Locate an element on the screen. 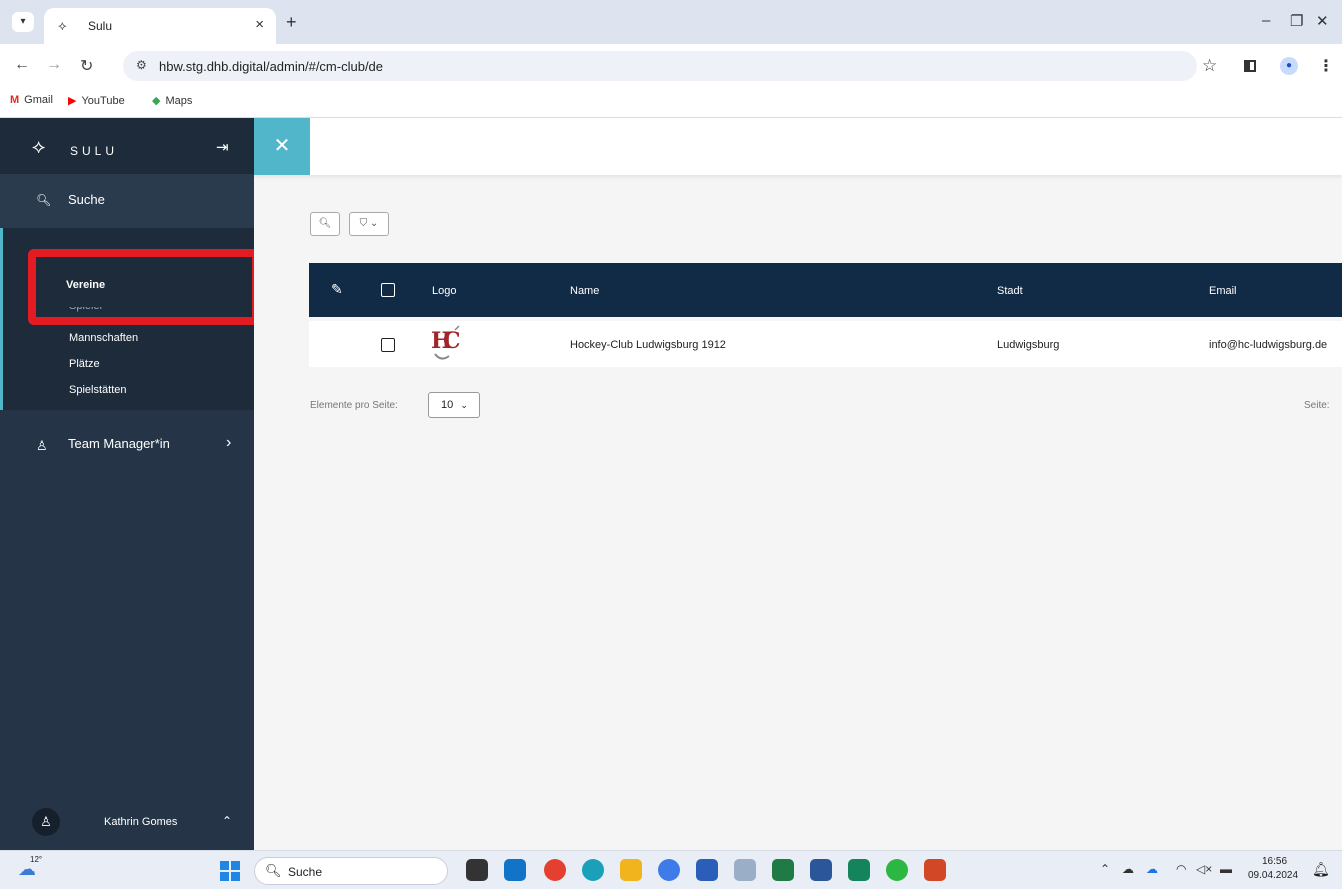 This screenshot has width=1342, height=889. app-grid-icon is located at coordinates (745, 870).